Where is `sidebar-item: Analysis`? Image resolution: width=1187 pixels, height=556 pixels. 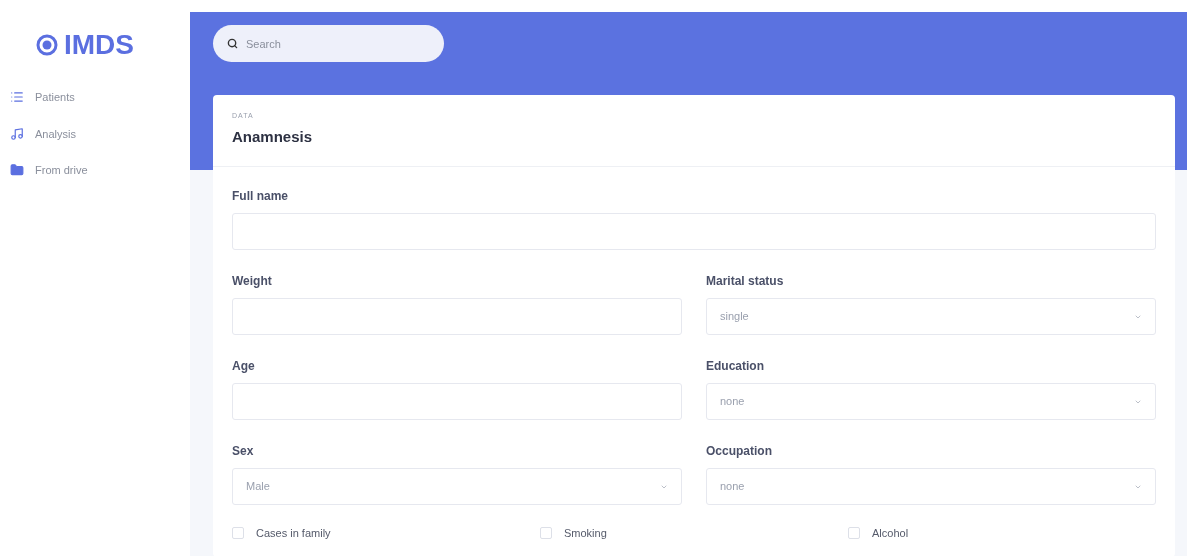
sidebar-item: Analysis is located at coordinates (100, 133).